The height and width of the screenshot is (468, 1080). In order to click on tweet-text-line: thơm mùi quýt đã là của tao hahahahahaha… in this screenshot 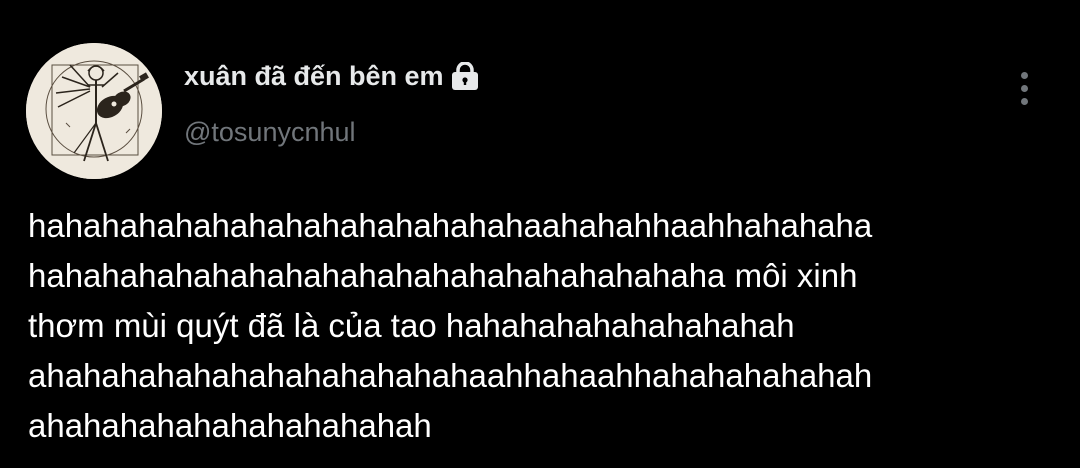, I will do `click(411, 325)`.